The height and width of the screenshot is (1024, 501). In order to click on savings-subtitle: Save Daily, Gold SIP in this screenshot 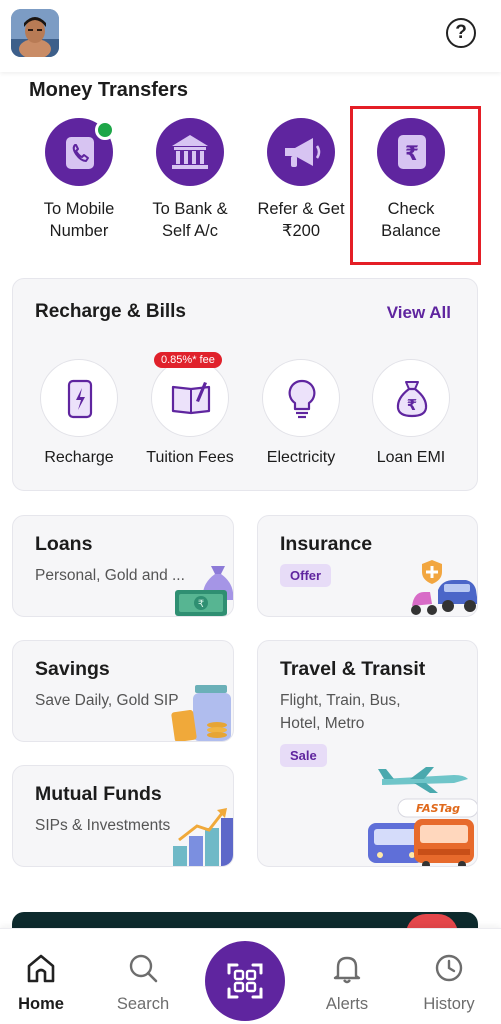, I will do `click(107, 700)`.